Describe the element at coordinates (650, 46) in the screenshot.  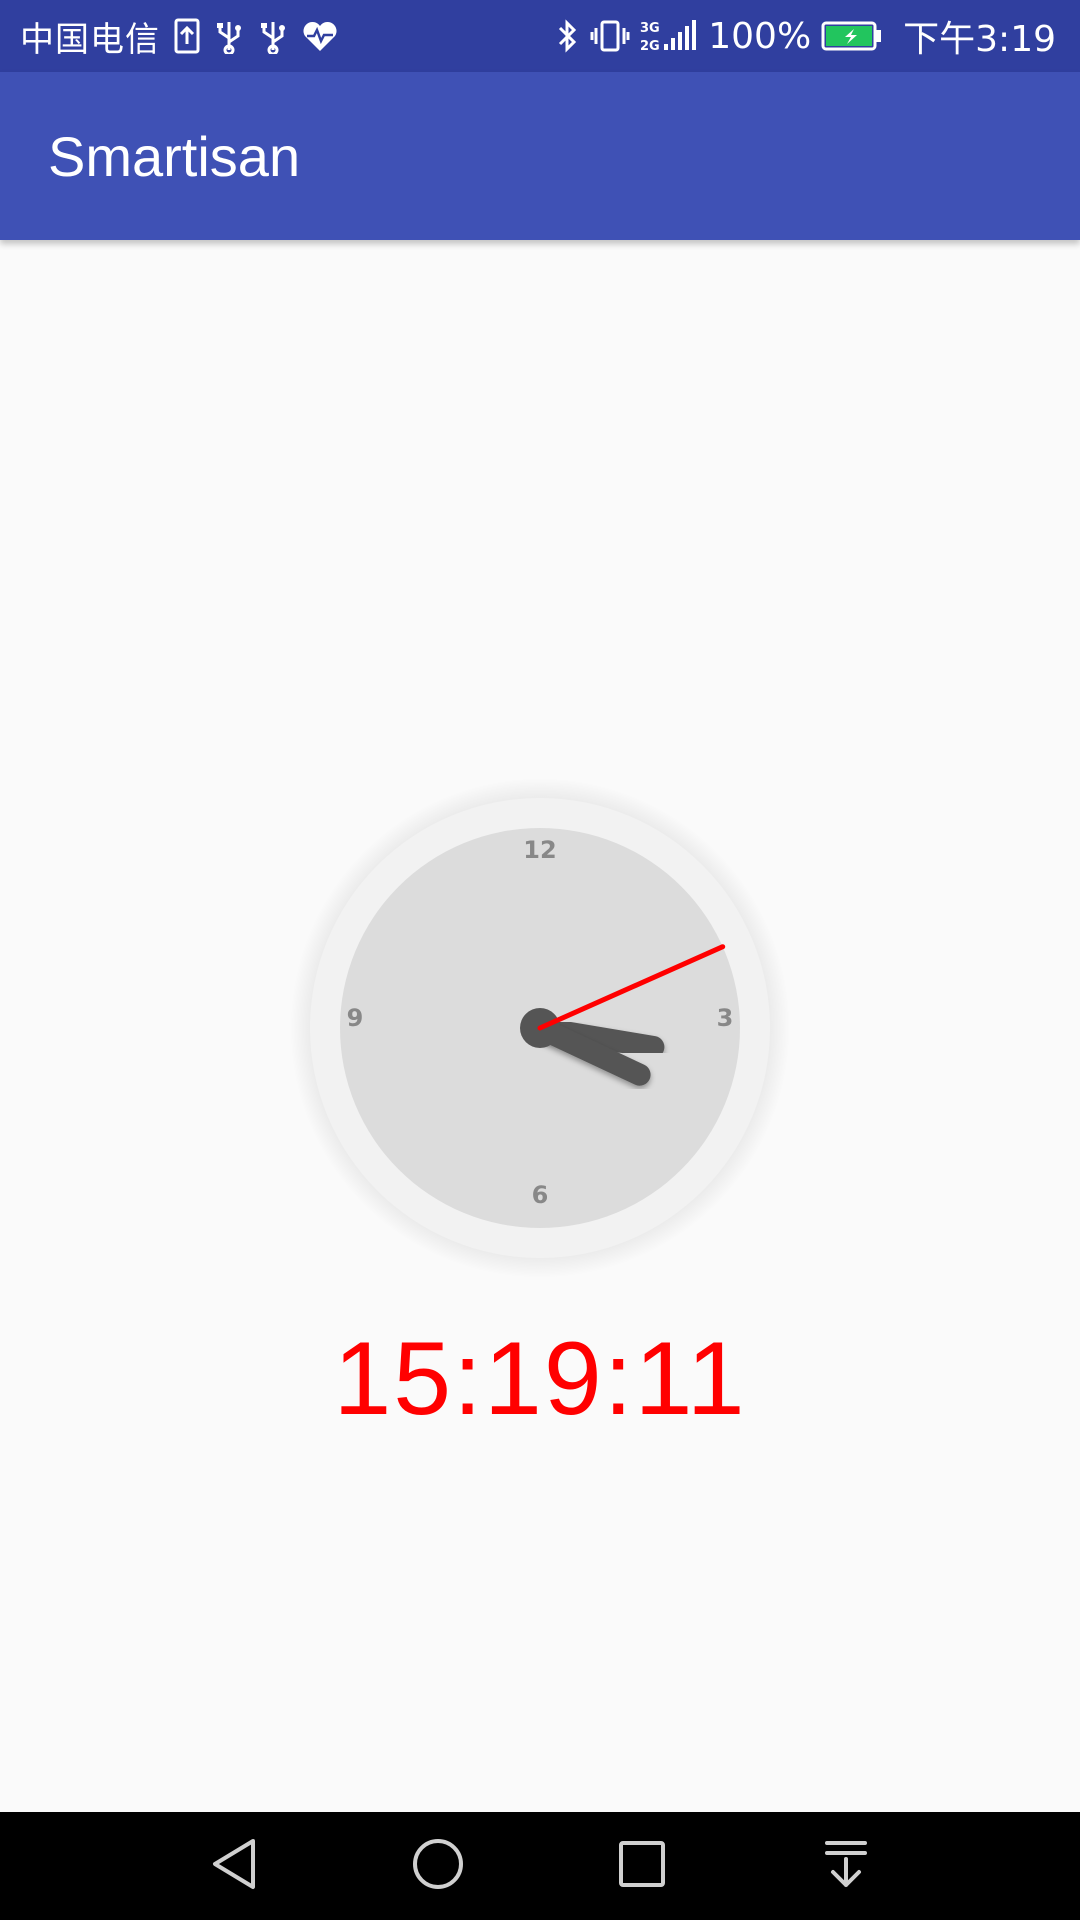
I see `svg-text: 2G` at that location.